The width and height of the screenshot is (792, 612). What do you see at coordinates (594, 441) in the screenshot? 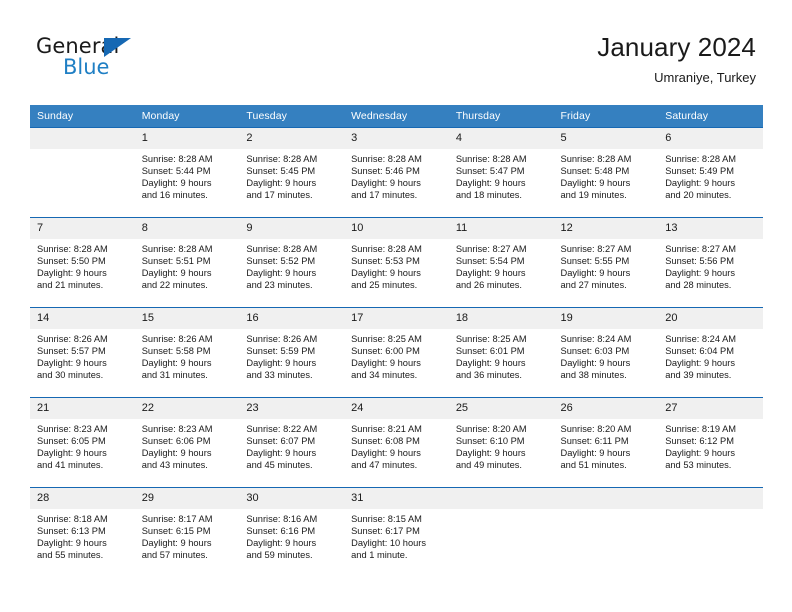
I see `sunset-text: Sunset: 6:11 PM` at bounding box center [594, 441].